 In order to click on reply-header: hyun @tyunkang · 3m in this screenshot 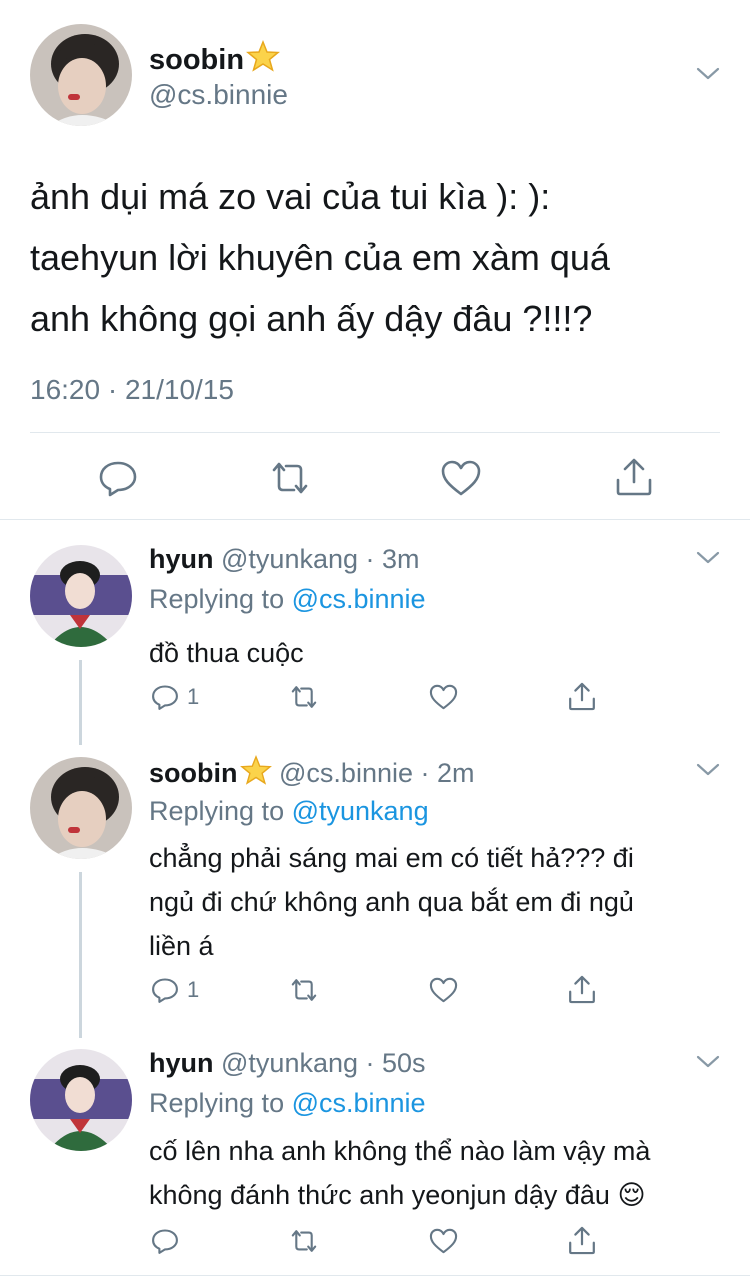, I will do `click(284, 559)`.